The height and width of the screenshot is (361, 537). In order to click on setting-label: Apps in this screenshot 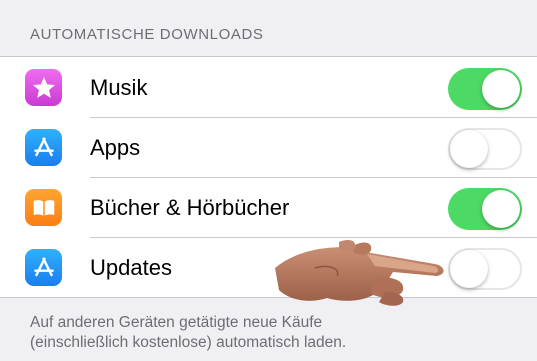, I will do `click(115, 147)`.